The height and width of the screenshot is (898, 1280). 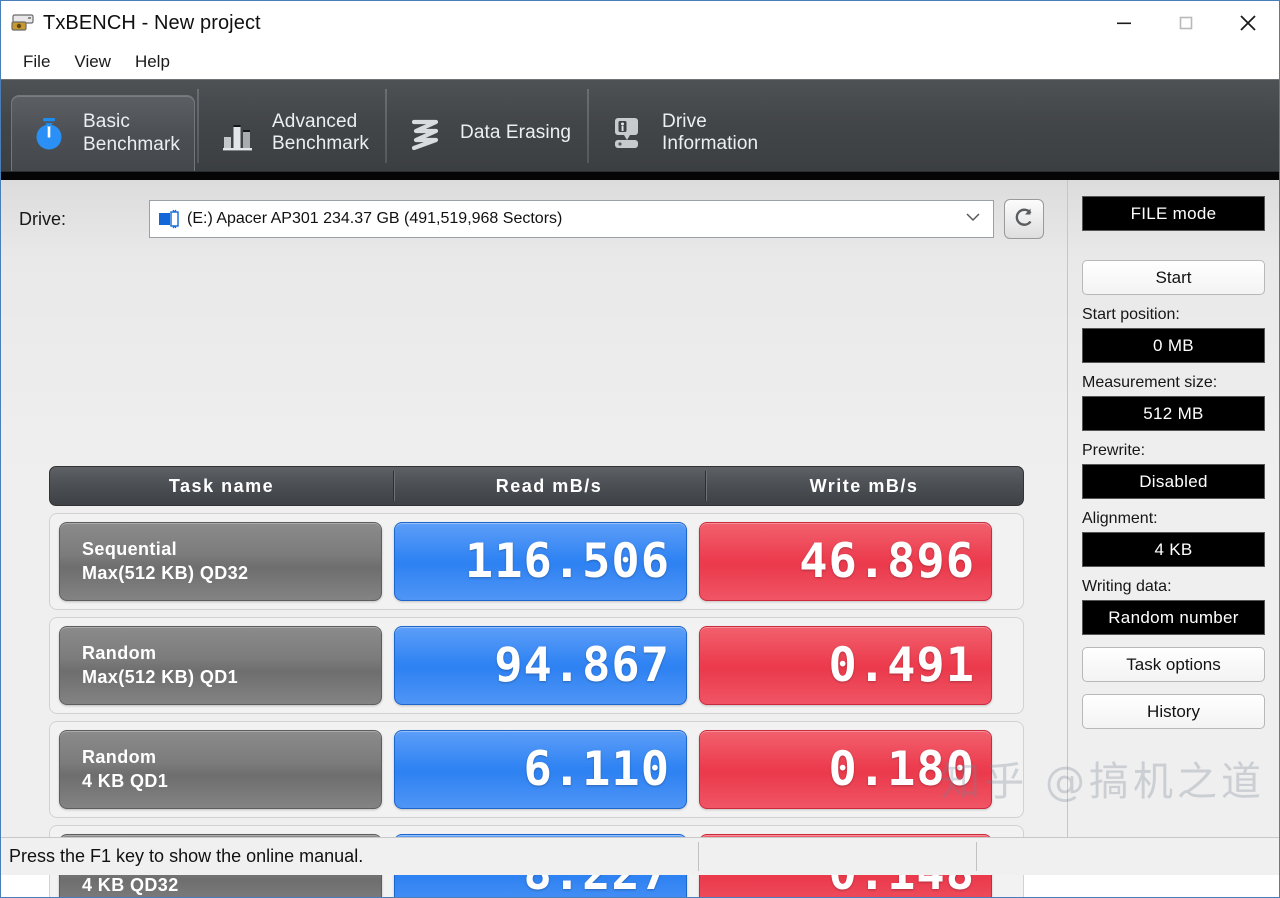 I want to click on title-bar: TxBENCH - New project, so click(x=640, y=23).